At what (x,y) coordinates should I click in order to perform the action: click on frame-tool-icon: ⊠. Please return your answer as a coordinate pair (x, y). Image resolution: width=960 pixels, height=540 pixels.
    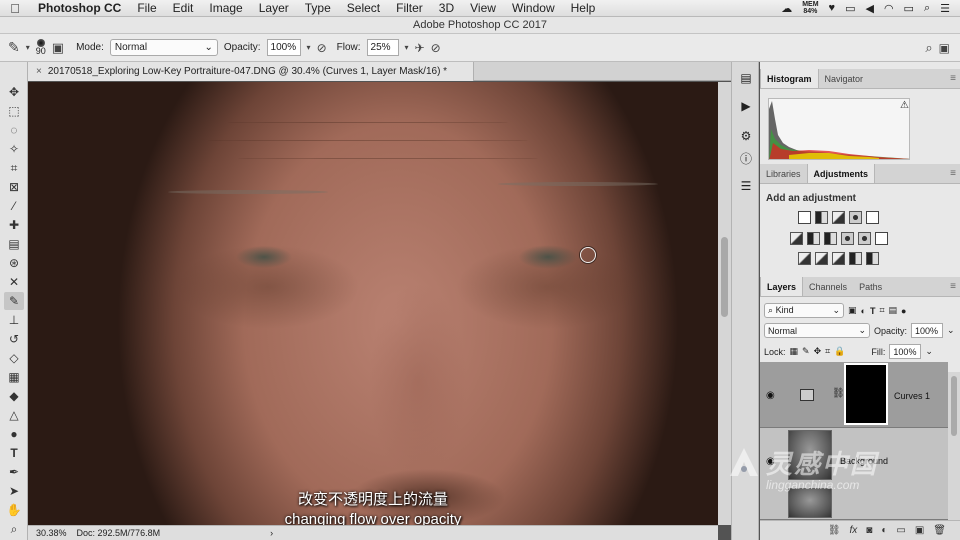
    Looking at the image, I should click on (14, 187).